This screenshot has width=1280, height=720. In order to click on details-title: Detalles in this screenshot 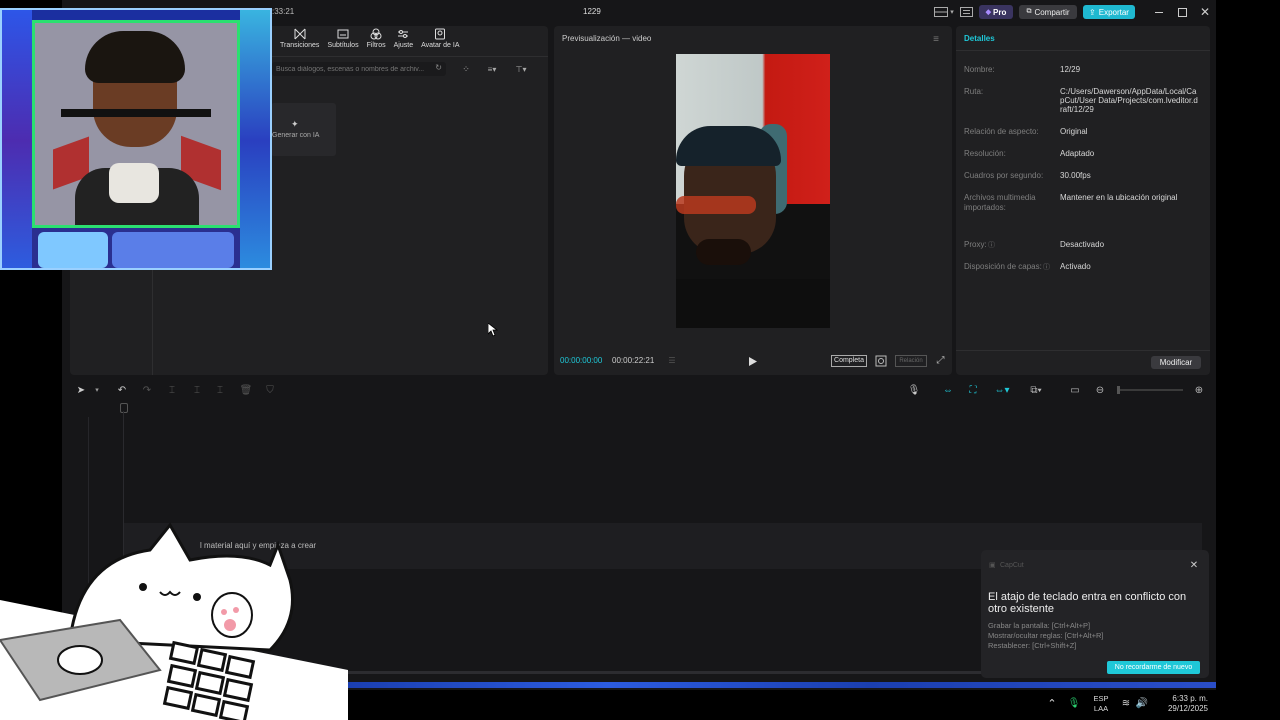, I will do `click(979, 38)`.